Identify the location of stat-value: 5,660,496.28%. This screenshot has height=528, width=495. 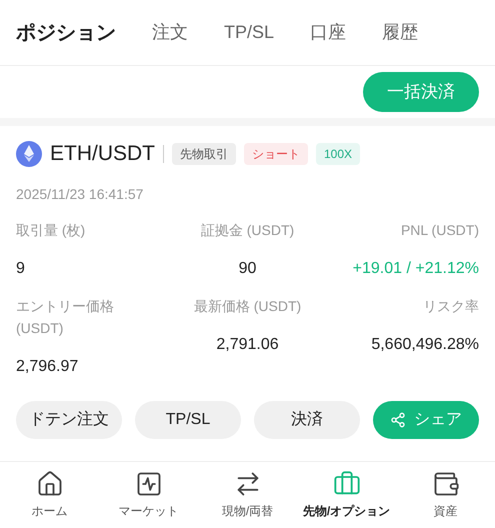
(425, 344).